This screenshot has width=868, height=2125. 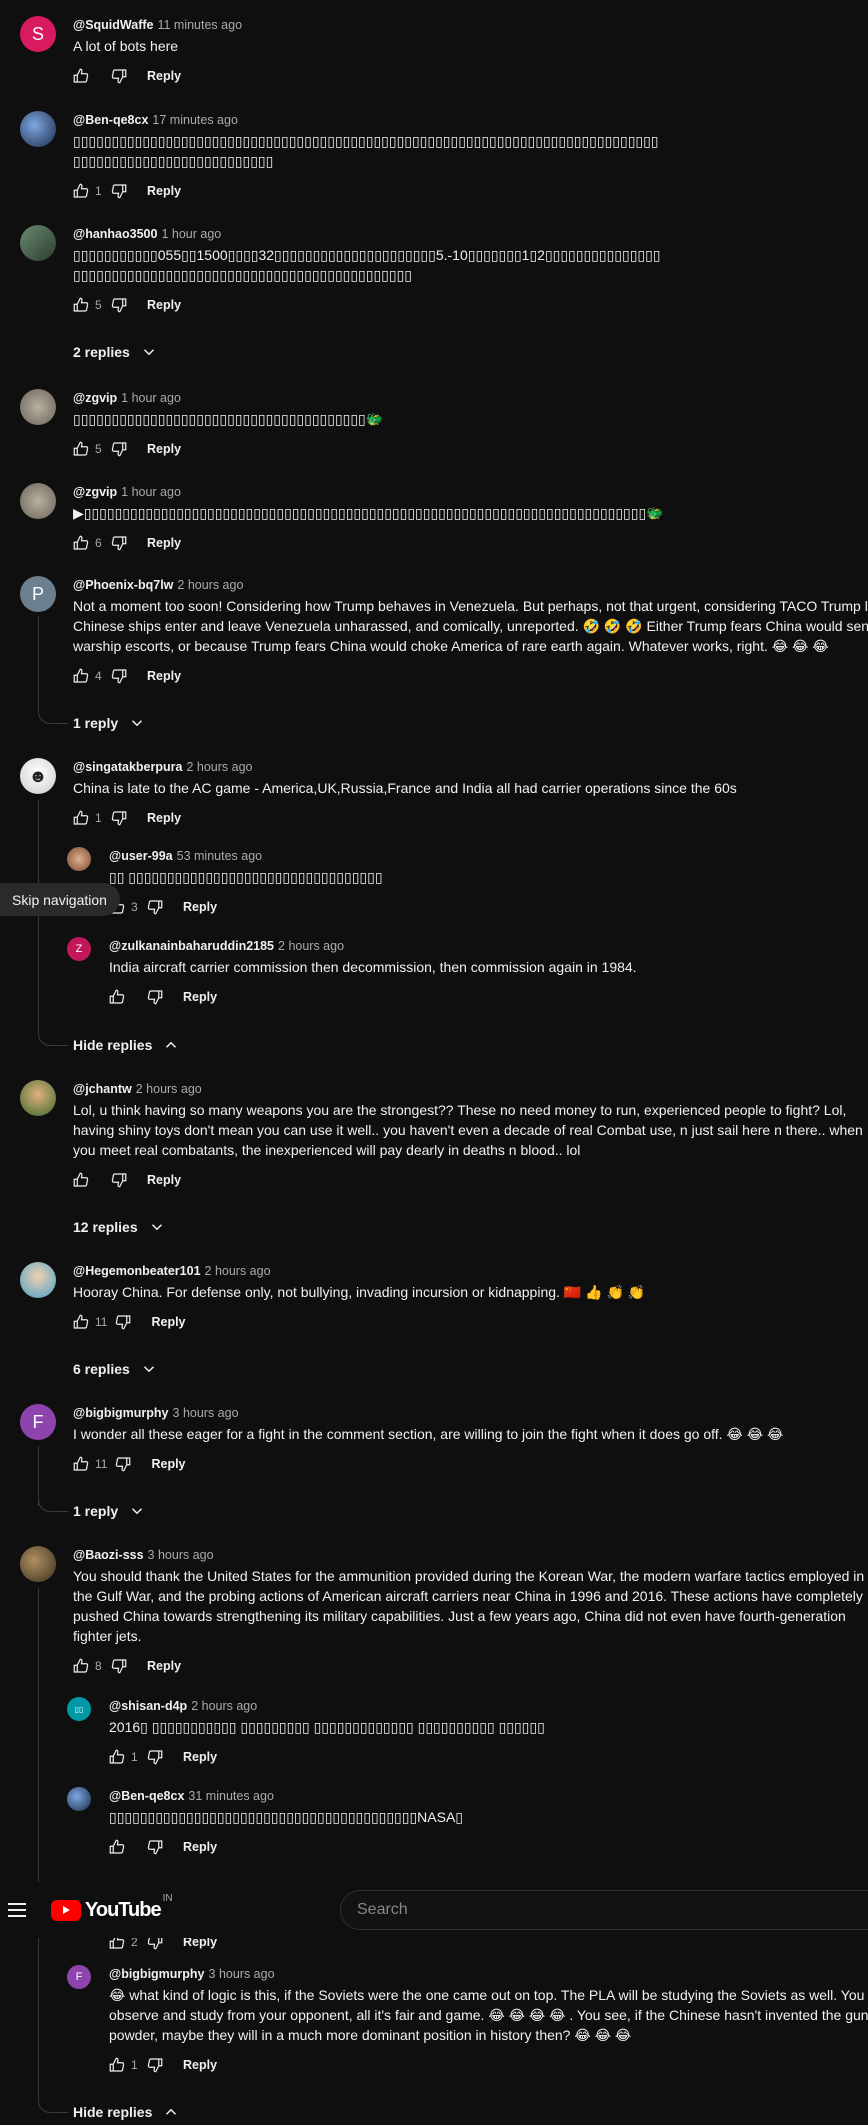 What do you see at coordinates (38, 594) in the screenshot?
I see `avatar: P` at bounding box center [38, 594].